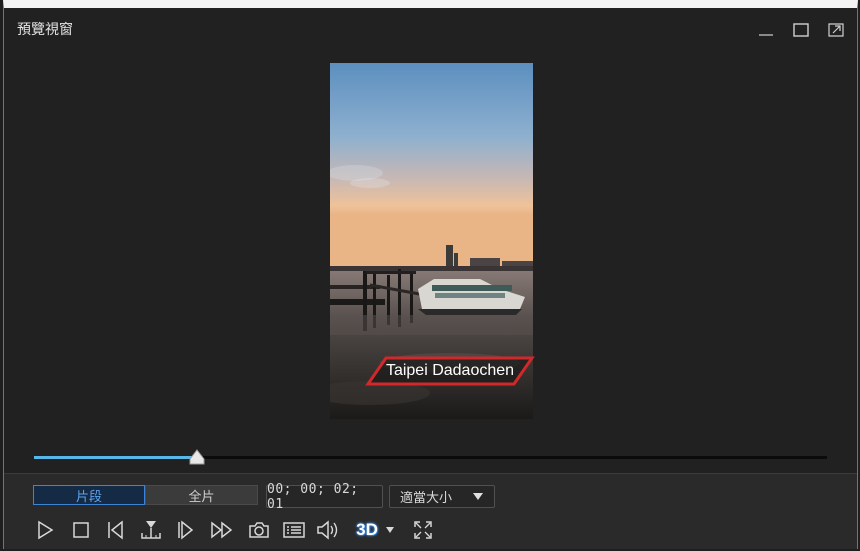 The width and height of the screenshot is (860, 551). I want to click on previous-frame-icon, so click(115, 530).